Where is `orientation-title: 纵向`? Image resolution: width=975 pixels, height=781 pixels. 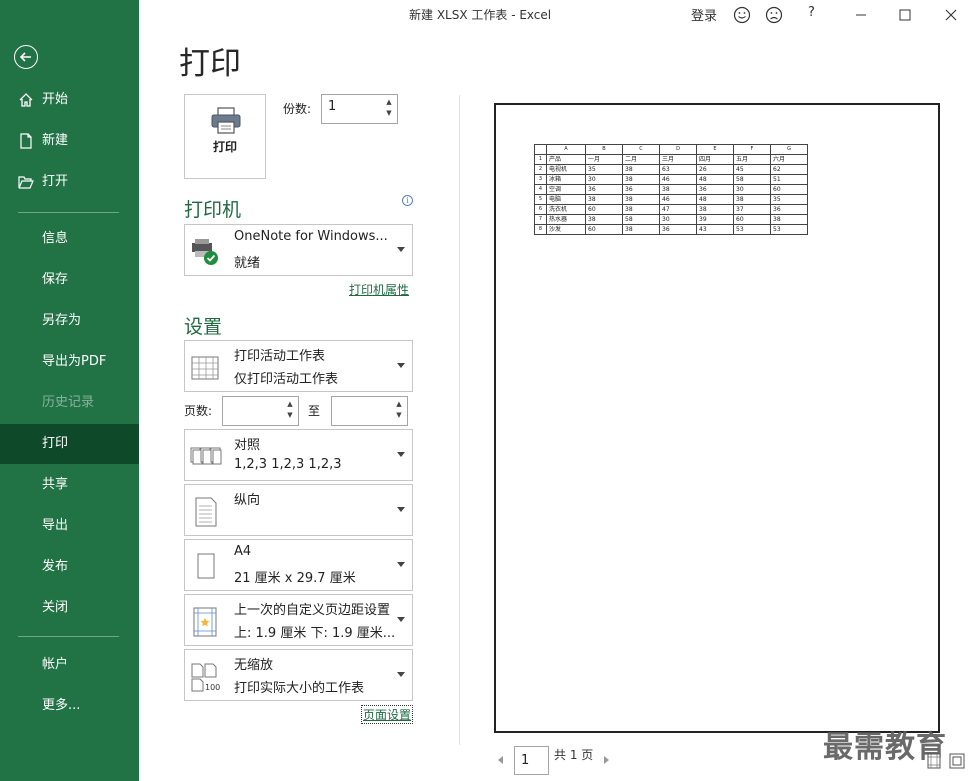
orientation-title: 纵向 is located at coordinates (247, 500).